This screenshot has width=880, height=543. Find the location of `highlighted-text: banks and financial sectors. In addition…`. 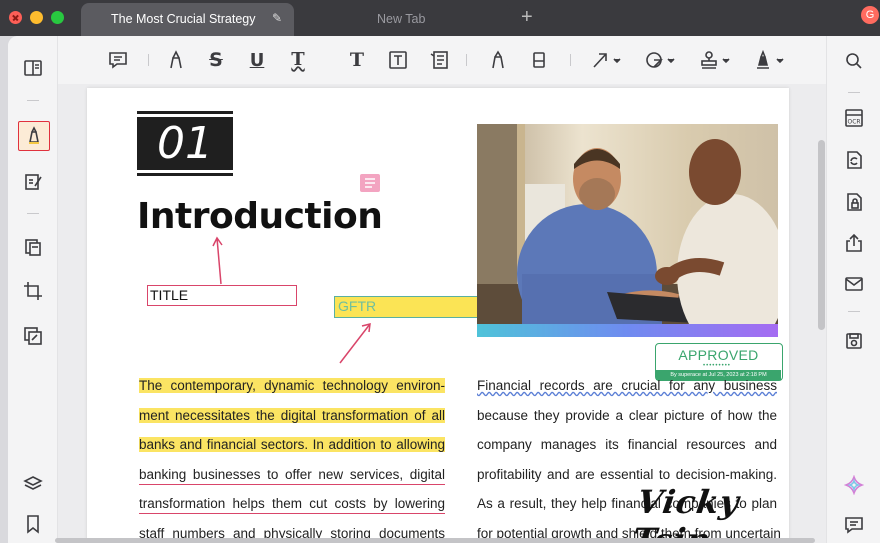

highlighted-text: banks and financial sectors. In addition… is located at coordinates (292, 444).